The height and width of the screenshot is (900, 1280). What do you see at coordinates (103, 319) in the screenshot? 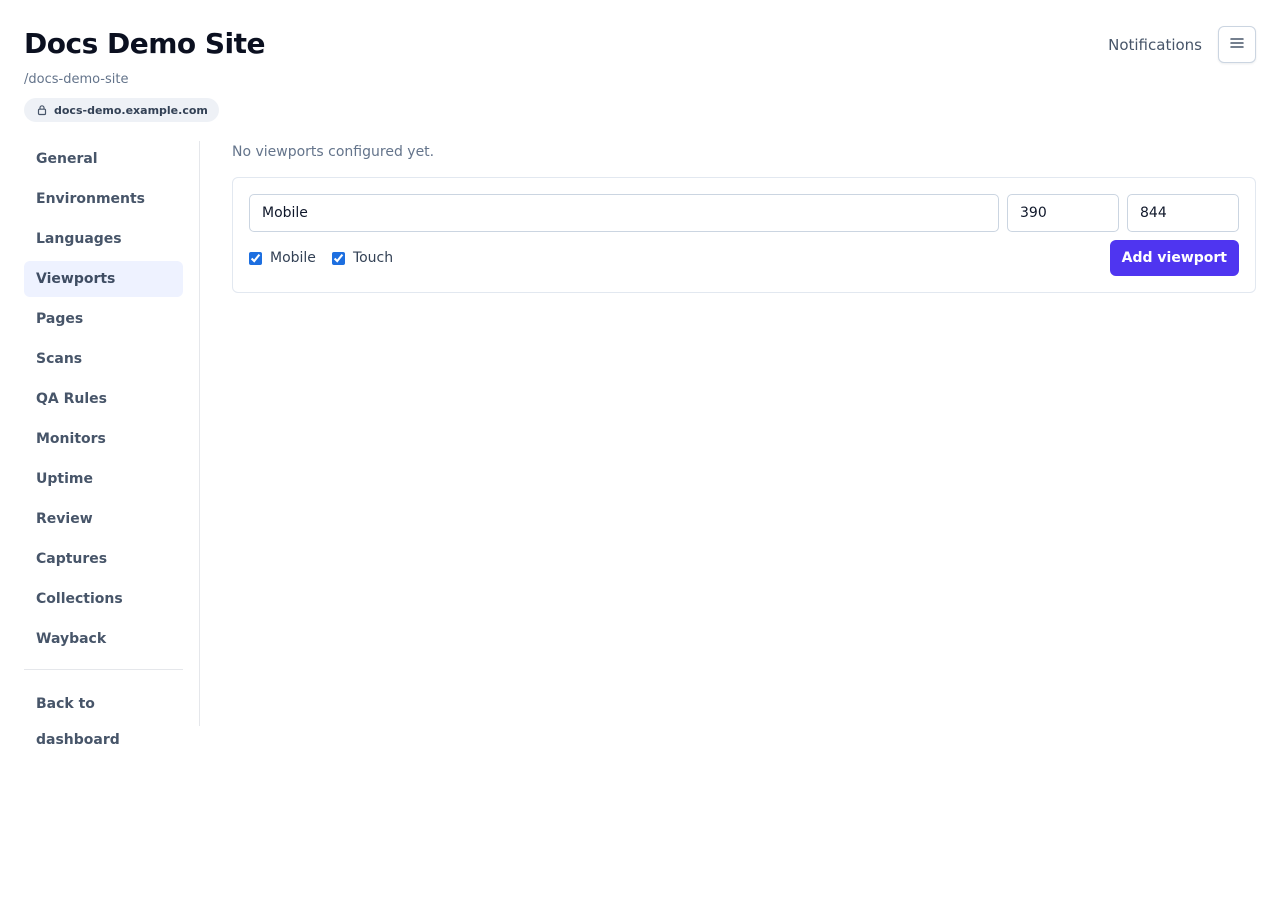
I see `sidebar-item-pages: Pages` at bounding box center [103, 319].